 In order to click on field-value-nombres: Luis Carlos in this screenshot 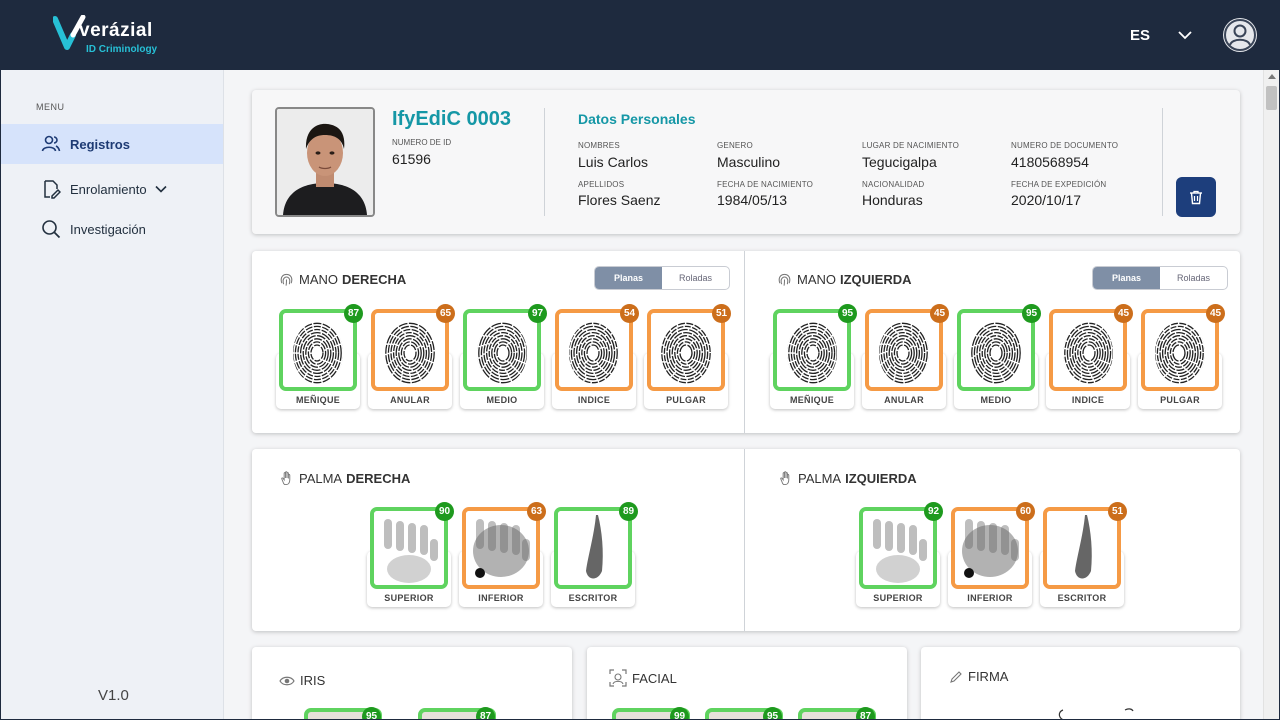, I will do `click(613, 162)`.